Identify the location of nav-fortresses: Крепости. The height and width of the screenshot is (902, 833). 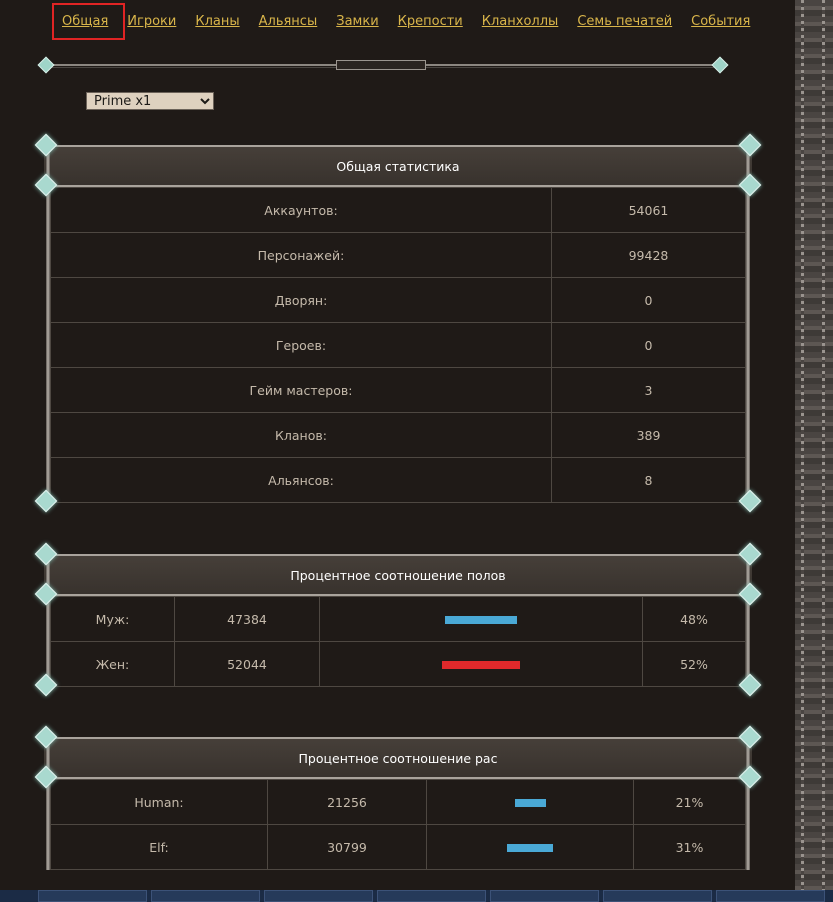
(430, 22).